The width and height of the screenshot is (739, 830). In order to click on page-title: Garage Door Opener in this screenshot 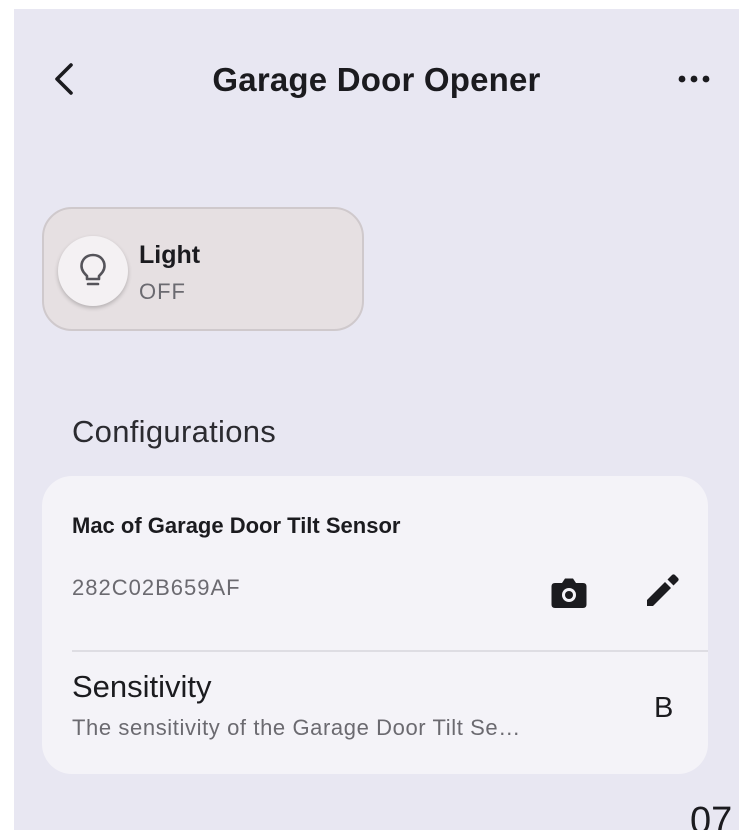, I will do `click(376, 79)`.